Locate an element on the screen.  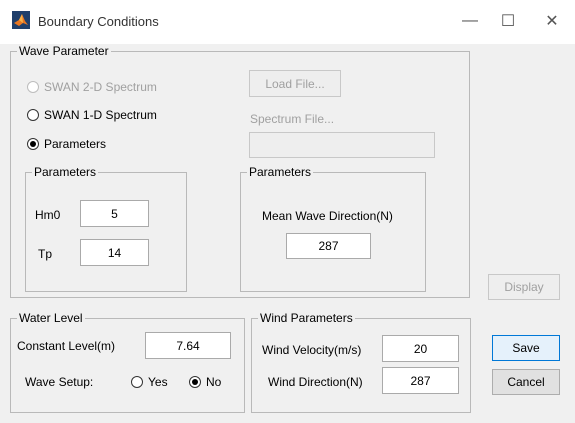
window-title: Boundary Conditions is located at coordinates (98, 21).